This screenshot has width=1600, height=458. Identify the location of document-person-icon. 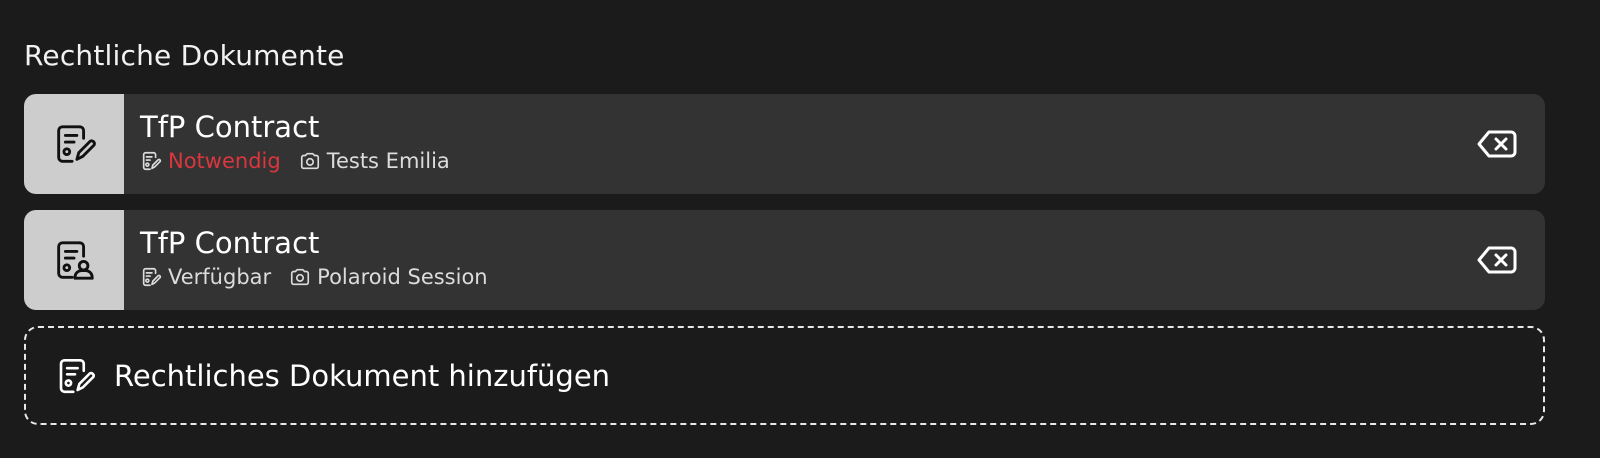
(75, 260).